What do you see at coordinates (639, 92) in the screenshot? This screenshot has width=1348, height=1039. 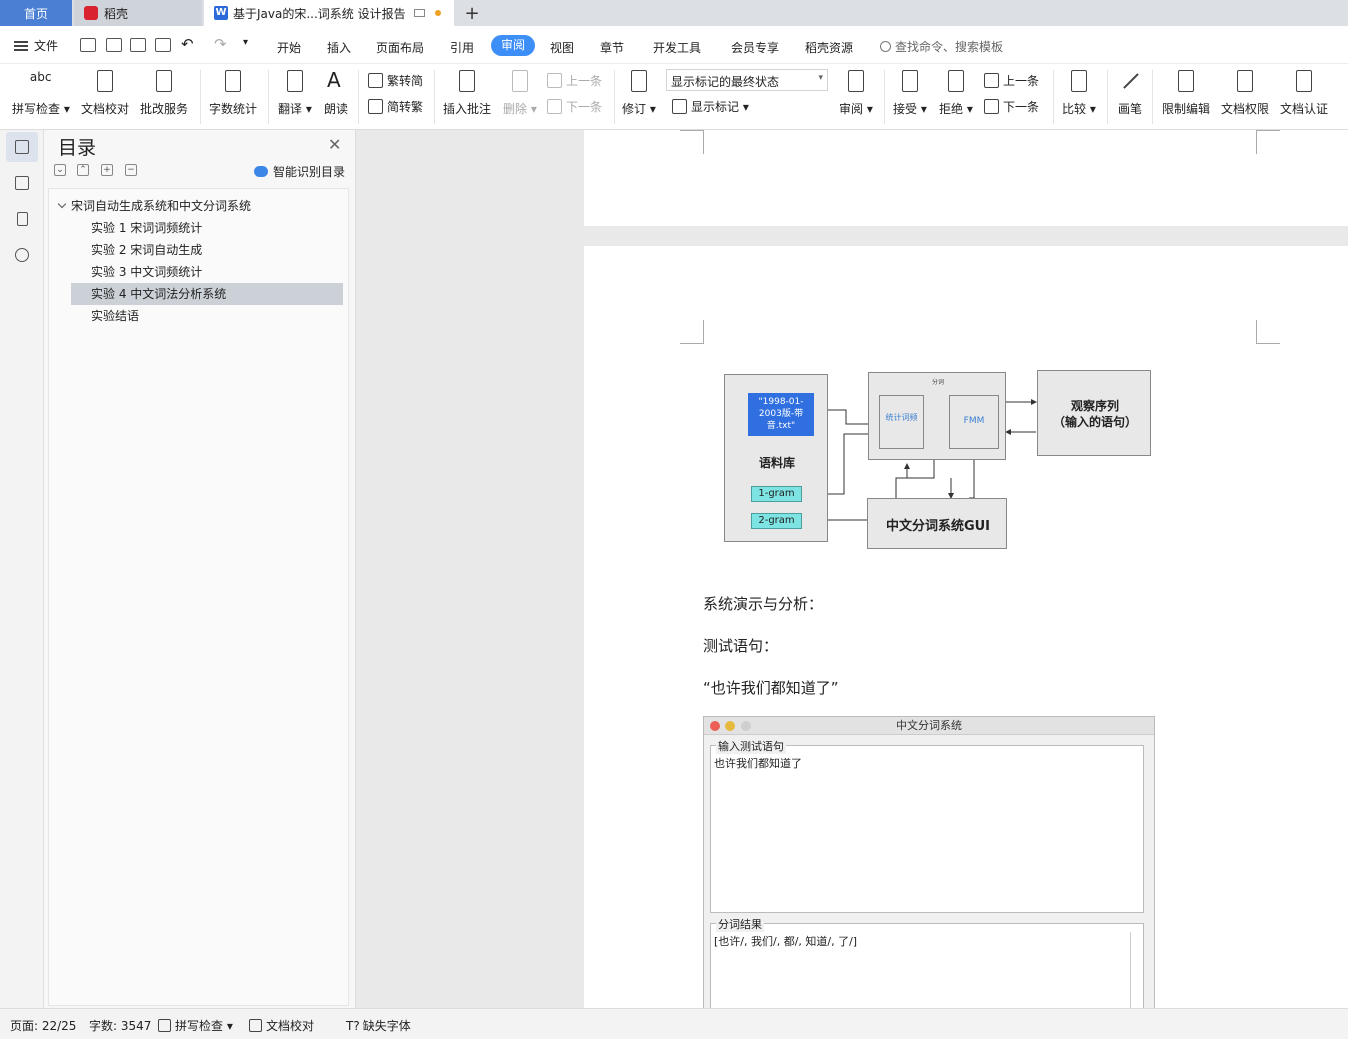 I see `track-changes-button: 修订 ▾` at bounding box center [639, 92].